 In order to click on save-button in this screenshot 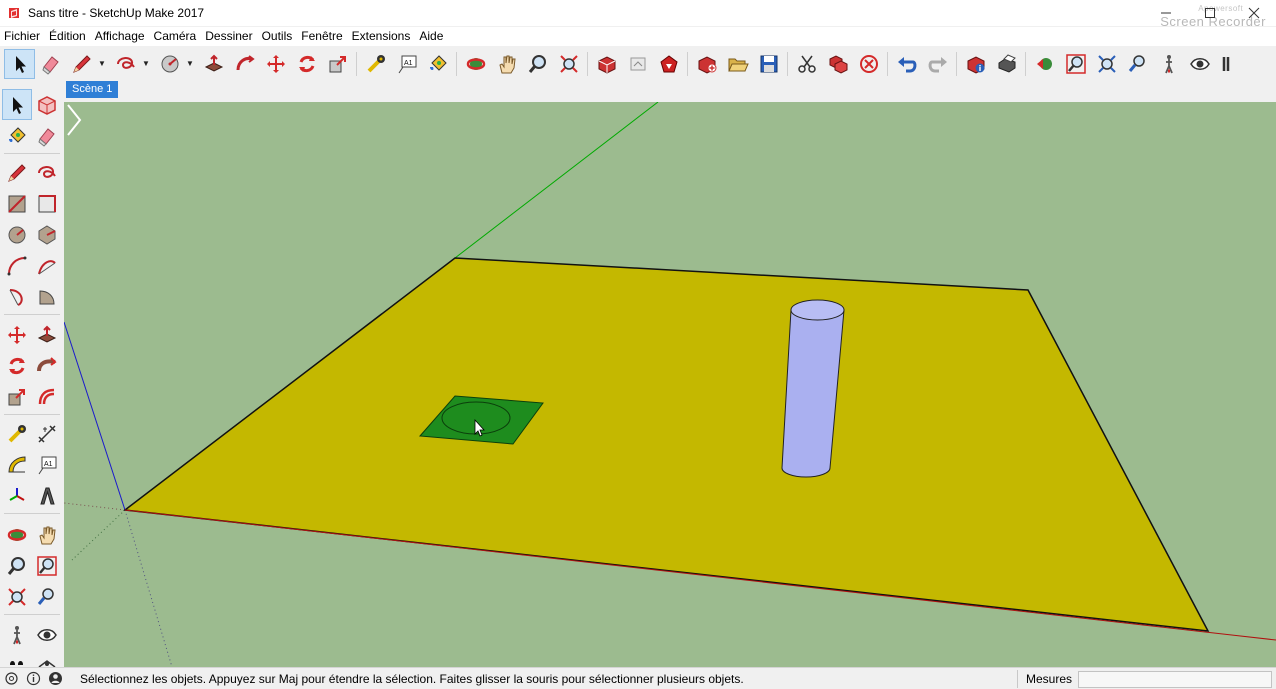, I will do `click(768, 64)`.